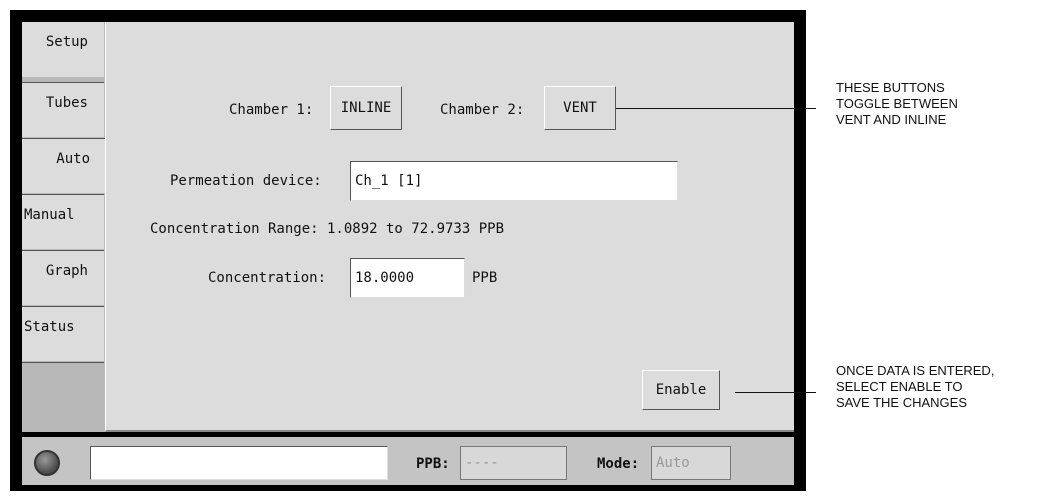 This screenshot has width=1037, height=499. Describe the element at coordinates (618, 464) in the screenshot. I see `mode-label: Mode:` at that location.